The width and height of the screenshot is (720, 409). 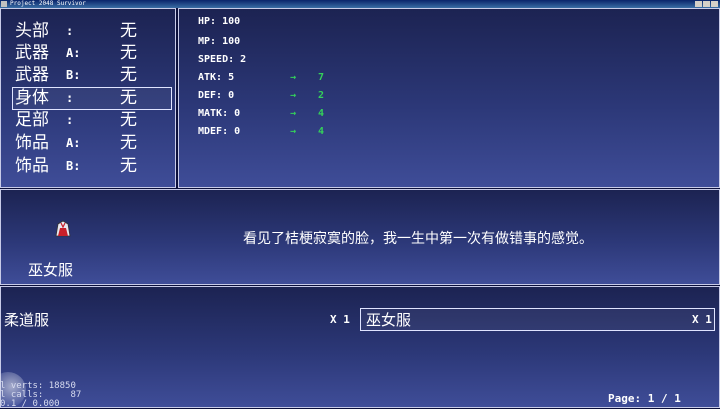 I want to click on slot-name: 头部, so click(x=32, y=31).